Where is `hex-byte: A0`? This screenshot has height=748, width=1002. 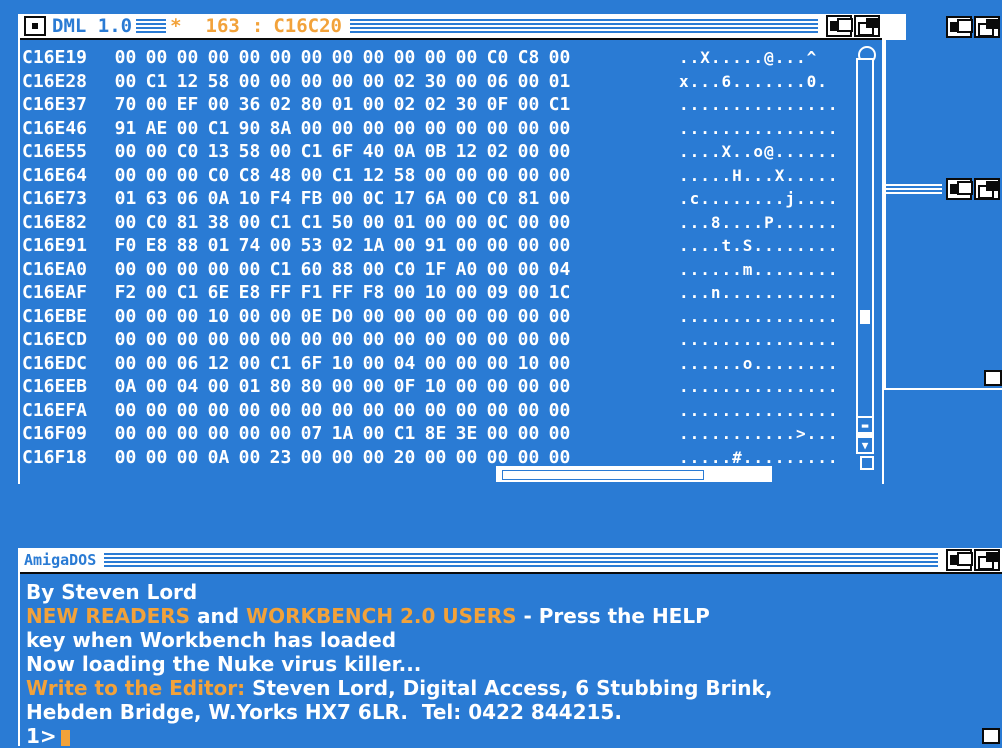
hex-byte: A0 is located at coordinates (466, 269).